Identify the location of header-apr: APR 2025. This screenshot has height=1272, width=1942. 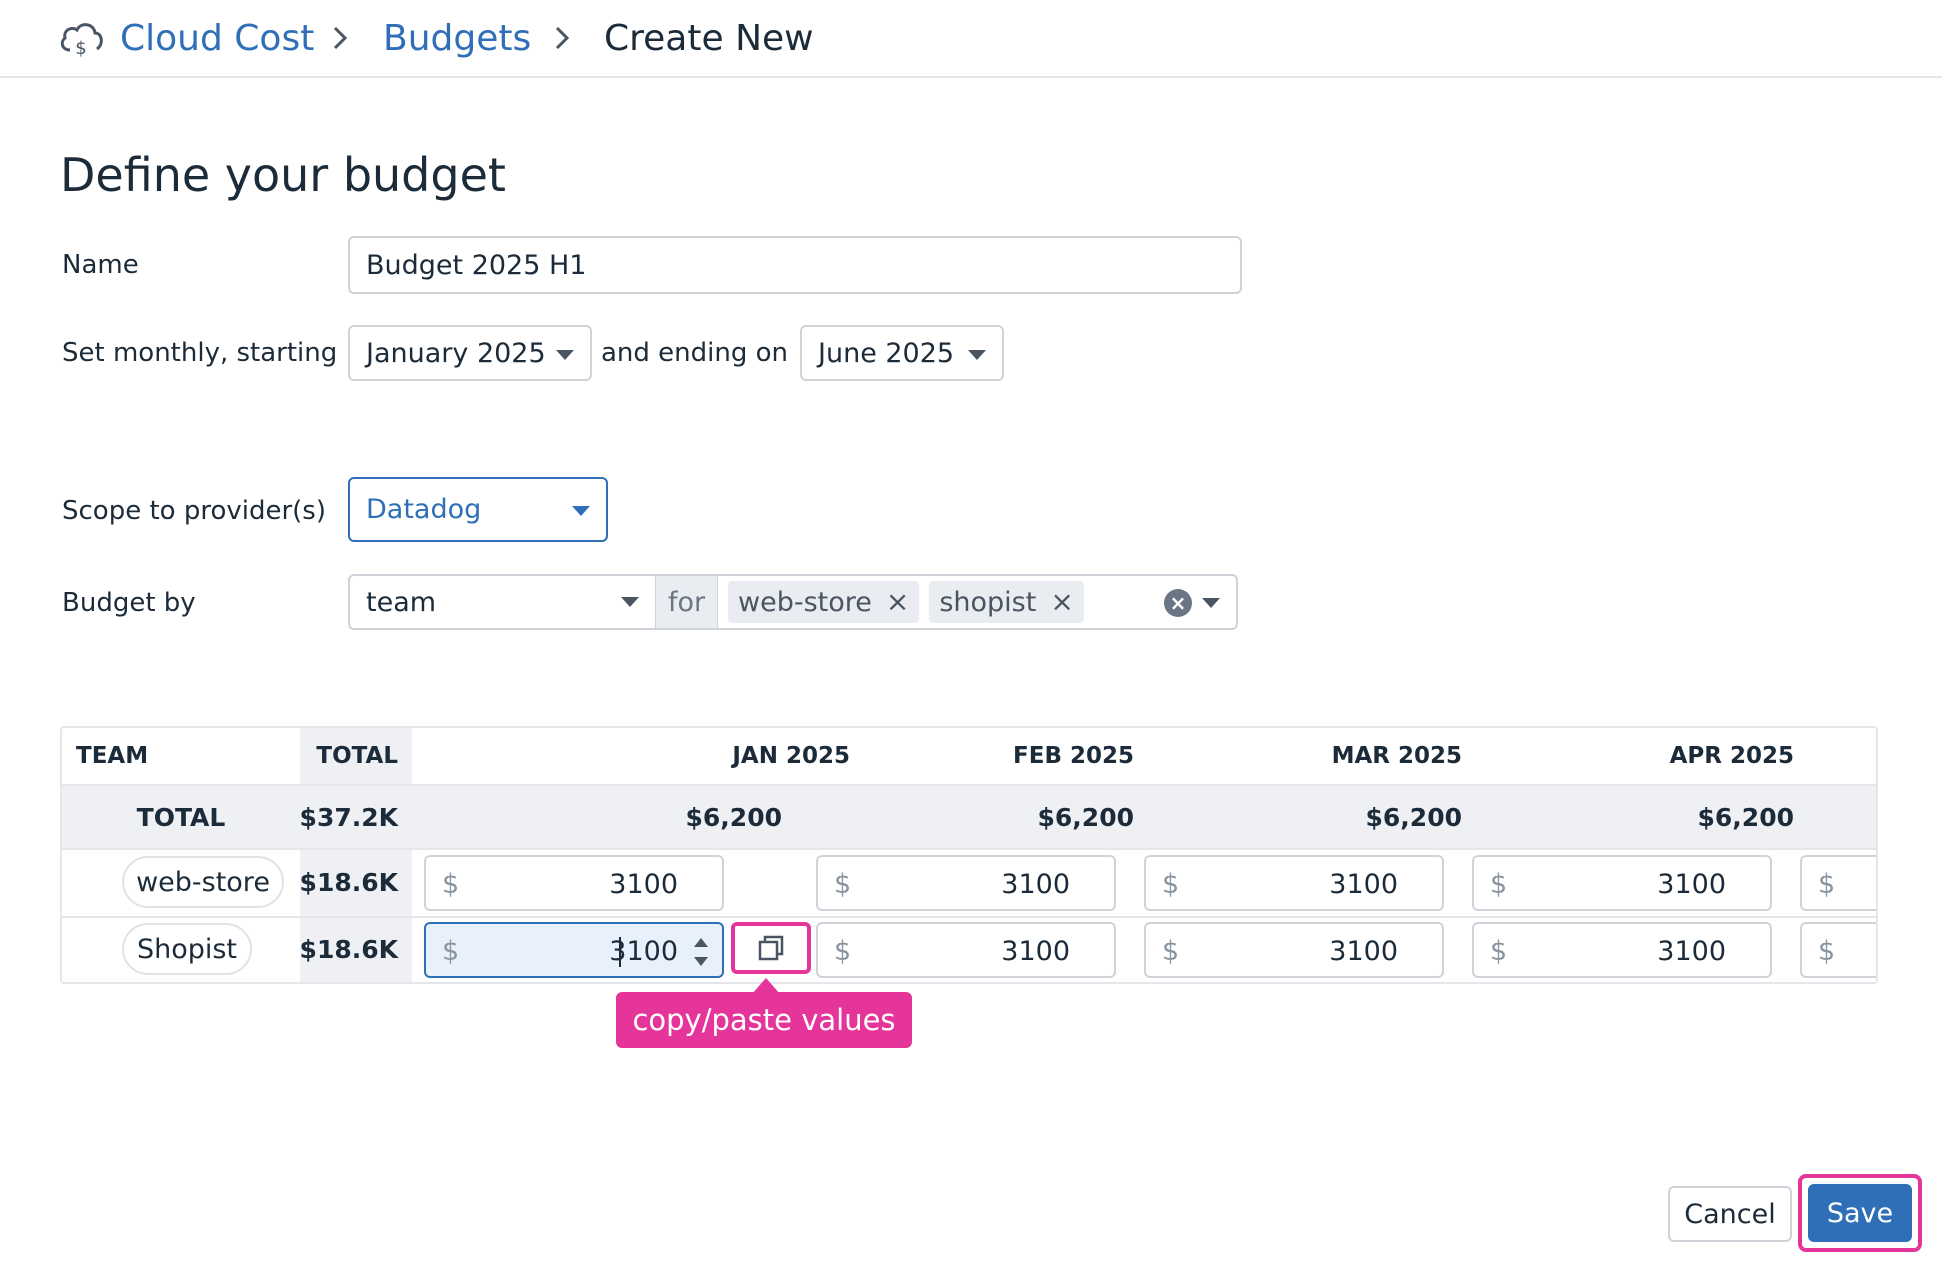
(1731, 756).